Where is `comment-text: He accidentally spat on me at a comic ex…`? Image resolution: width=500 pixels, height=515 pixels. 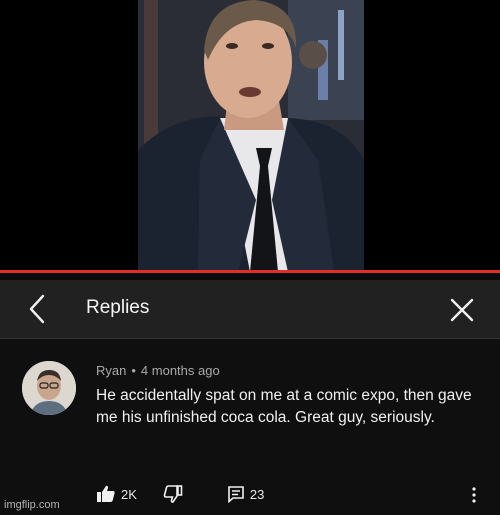 comment-text: He accidentally spat on me at a comic ex… is located at coordinates (284, 406).